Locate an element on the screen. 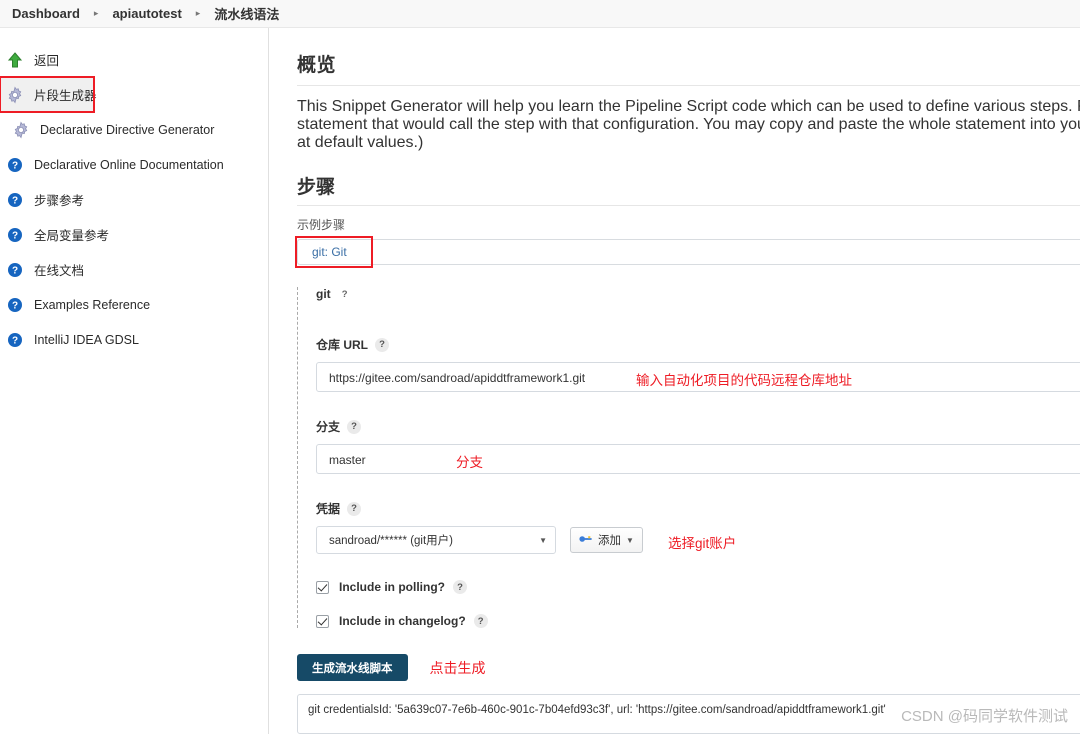  credentials-label: 凭据 ? is located at coordinates (698, 508).